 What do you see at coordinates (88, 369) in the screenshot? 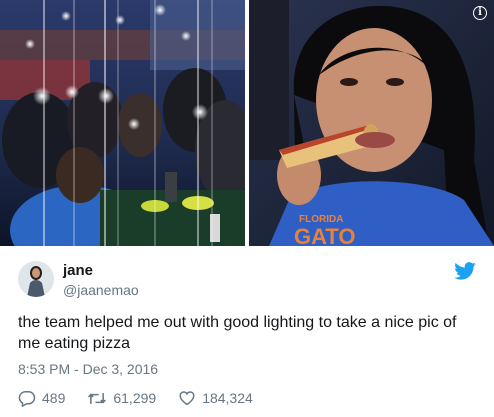
I see `tweet-timestamp: 8:53 PM - Dec 3, 2016` at bounding box center [88, 369].